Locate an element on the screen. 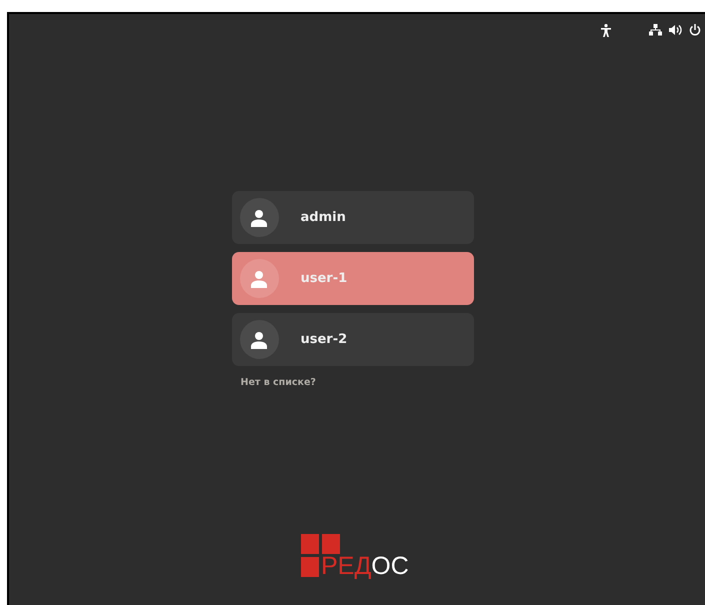 Image resolution: width=705 pixels, height=605 pixels. user-list-item: admin is located at coordinates (353, 217).